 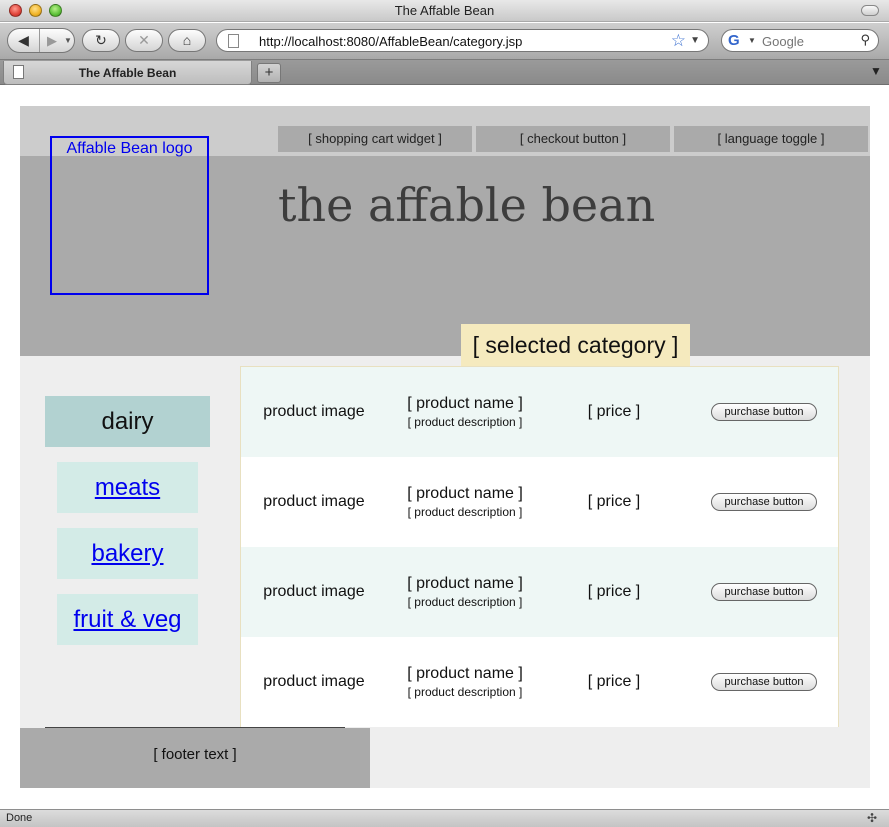 I want to click on status-text: Done, so click(x=19, y=818).